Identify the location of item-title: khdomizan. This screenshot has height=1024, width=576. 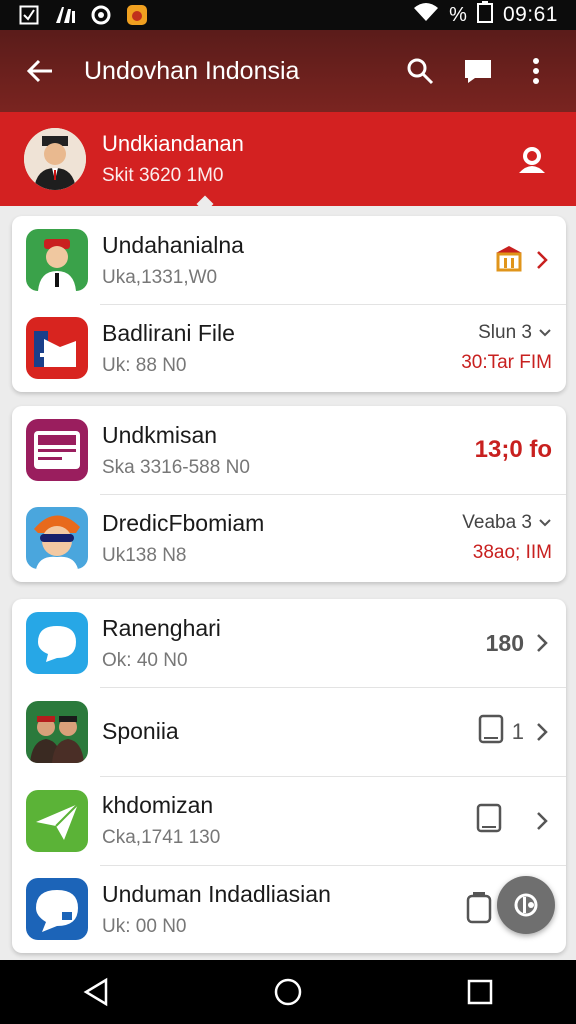
(158, 805).